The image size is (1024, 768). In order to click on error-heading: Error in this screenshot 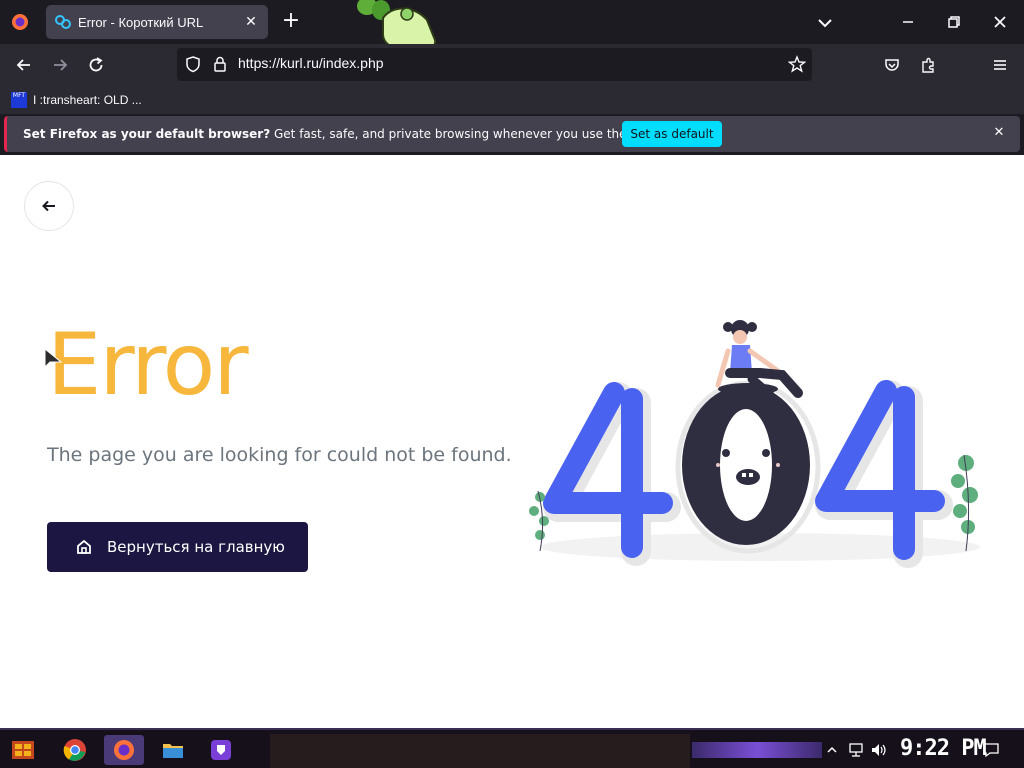, I will do `click(148, 365)`.